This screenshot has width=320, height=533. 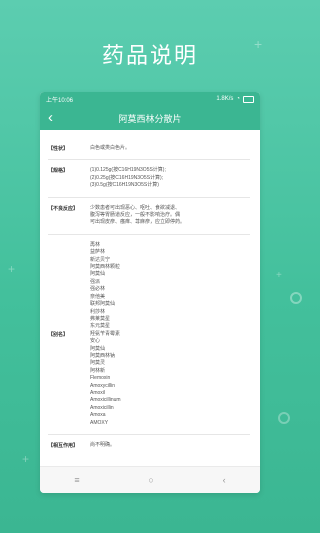 What do you see at coordinates (98, 363) in the screenshot?
I see `alias-item: 阿莫灵` at bounding box center [98, 363].